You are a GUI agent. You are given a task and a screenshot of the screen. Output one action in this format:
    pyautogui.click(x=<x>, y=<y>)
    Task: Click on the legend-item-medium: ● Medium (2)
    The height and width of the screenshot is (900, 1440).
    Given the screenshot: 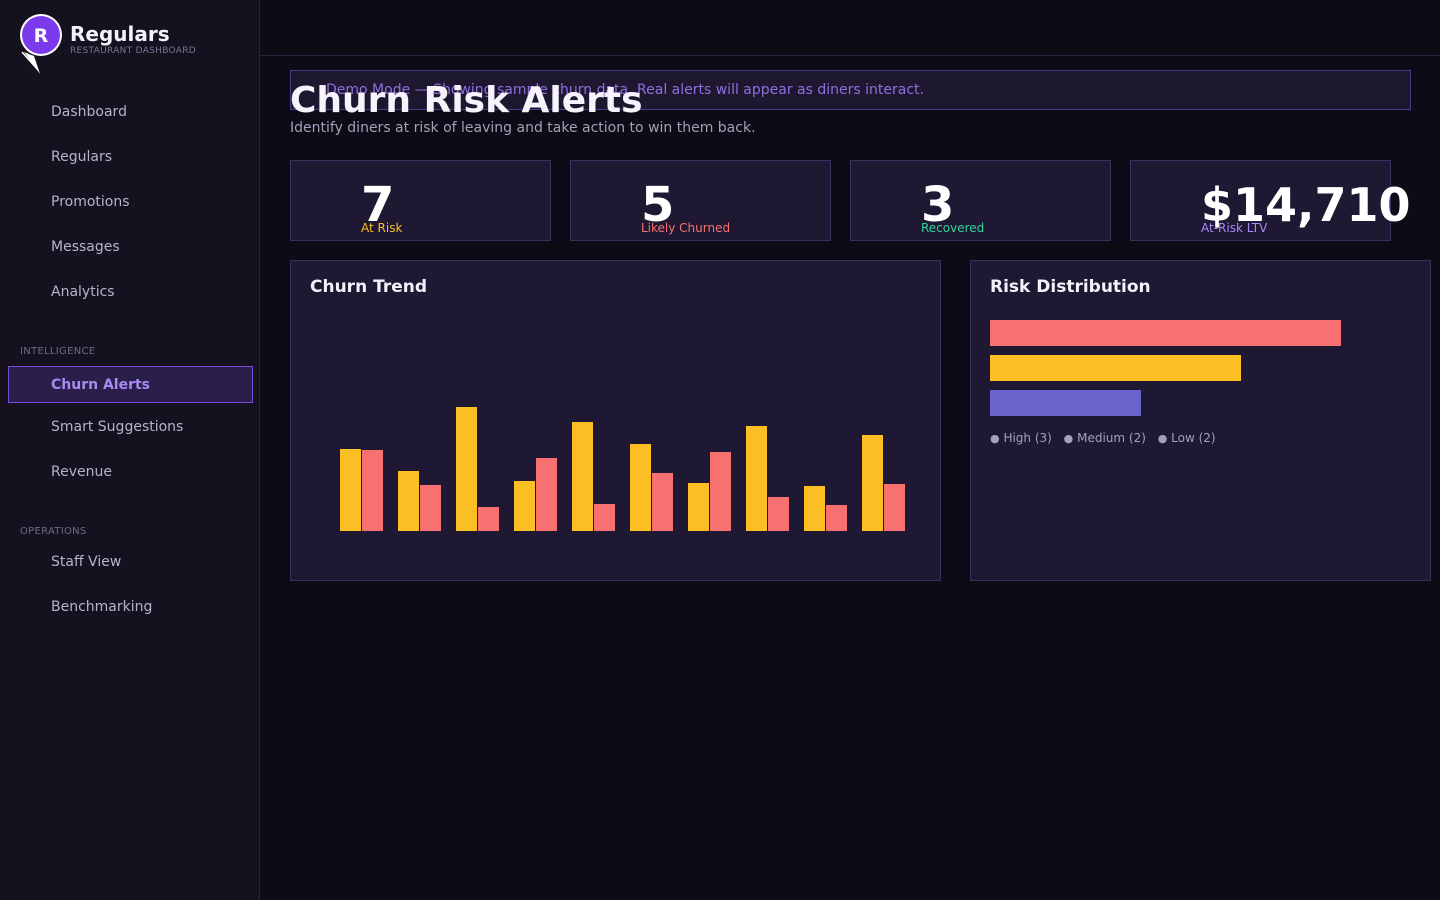 What is the action you would take?
    pyautogui.click(x=1105, y=438)
    